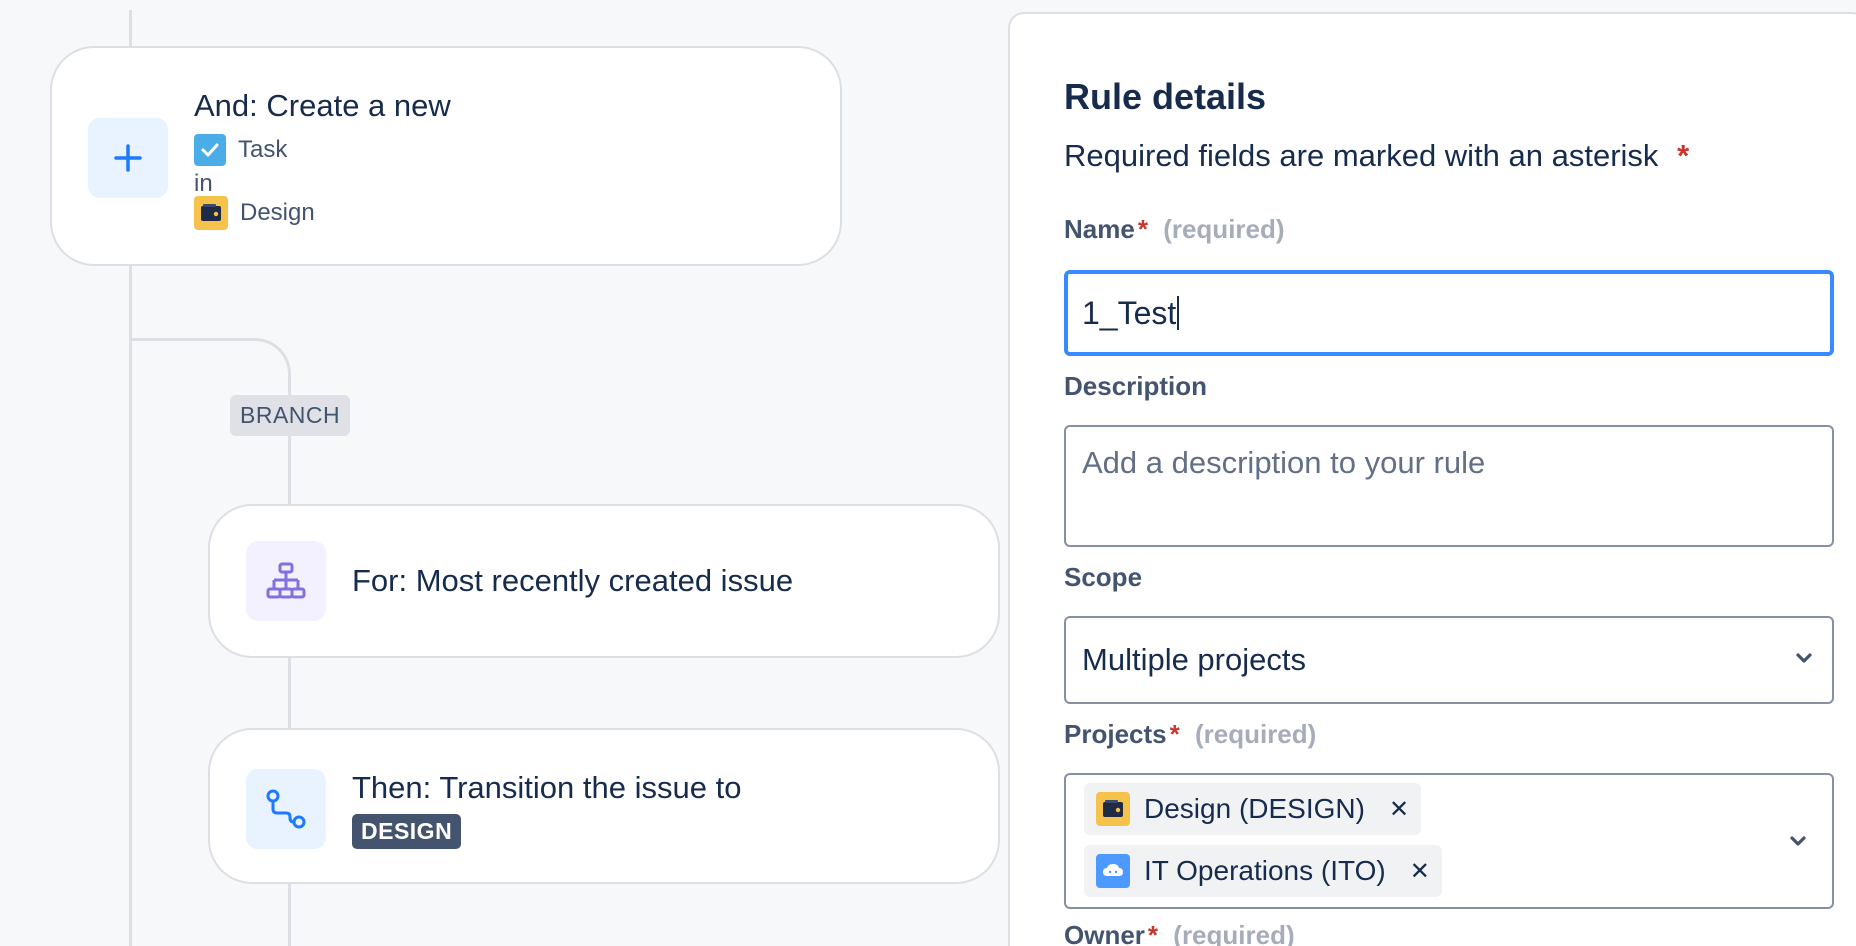  What do you see at coordinates (322, 105) in the screenshot?
I see `action-card-title: And: Create a new` at bounding box center [322, 105].